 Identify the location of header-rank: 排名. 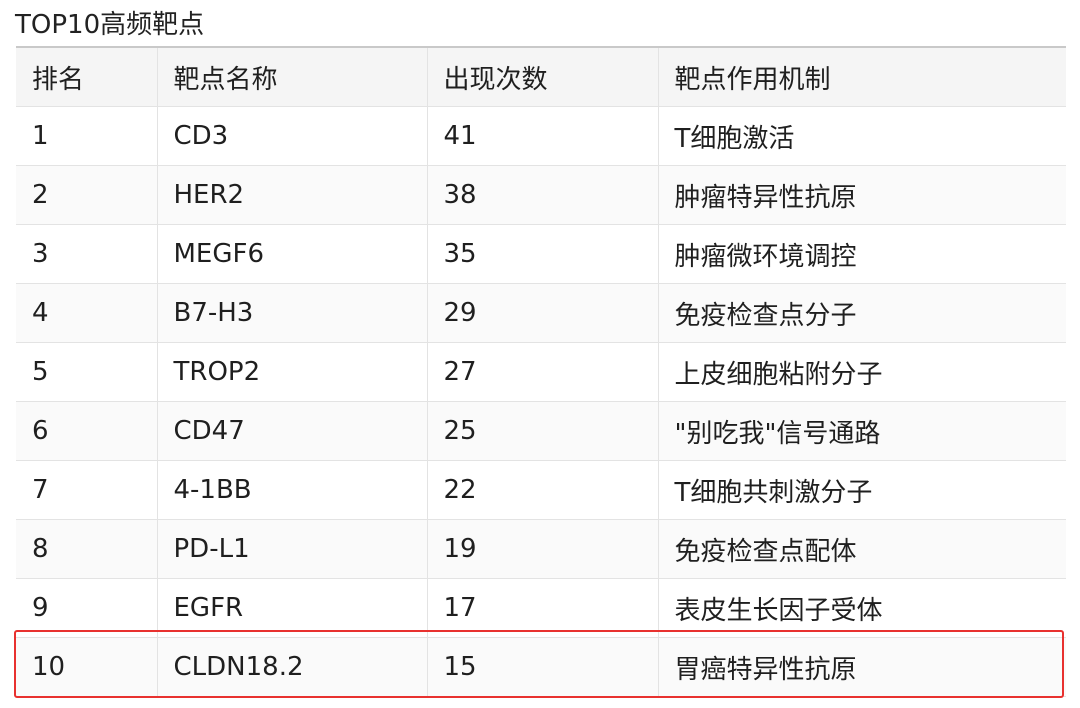
(87, 77).